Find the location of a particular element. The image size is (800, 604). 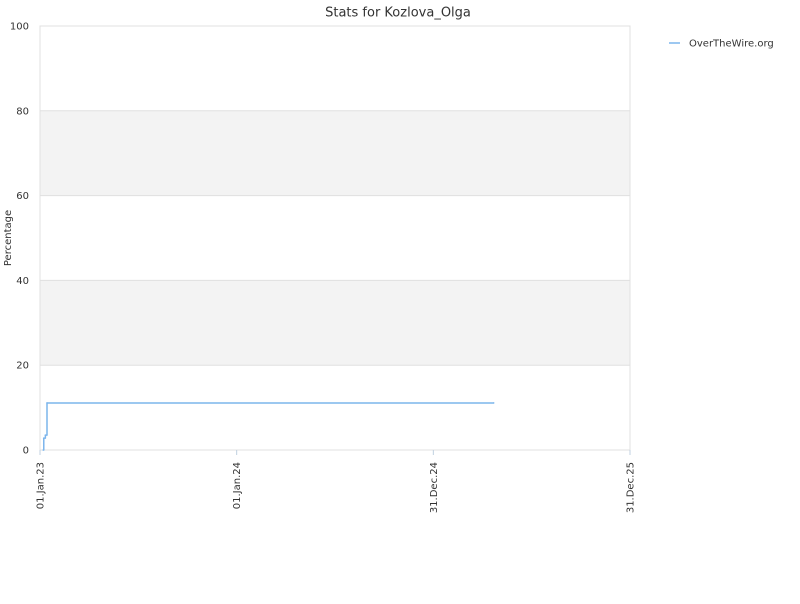

y-axis-title: Percentage is located at coordinates (8, 238).